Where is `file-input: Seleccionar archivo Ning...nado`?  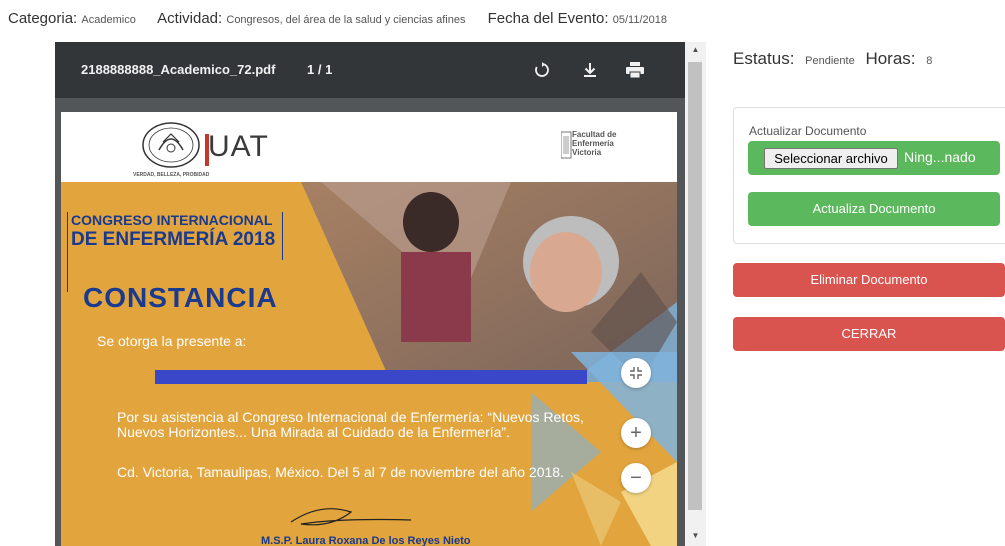
file-input: Seleccionar archivo Ning...nado is located at coordinates (874, 158).